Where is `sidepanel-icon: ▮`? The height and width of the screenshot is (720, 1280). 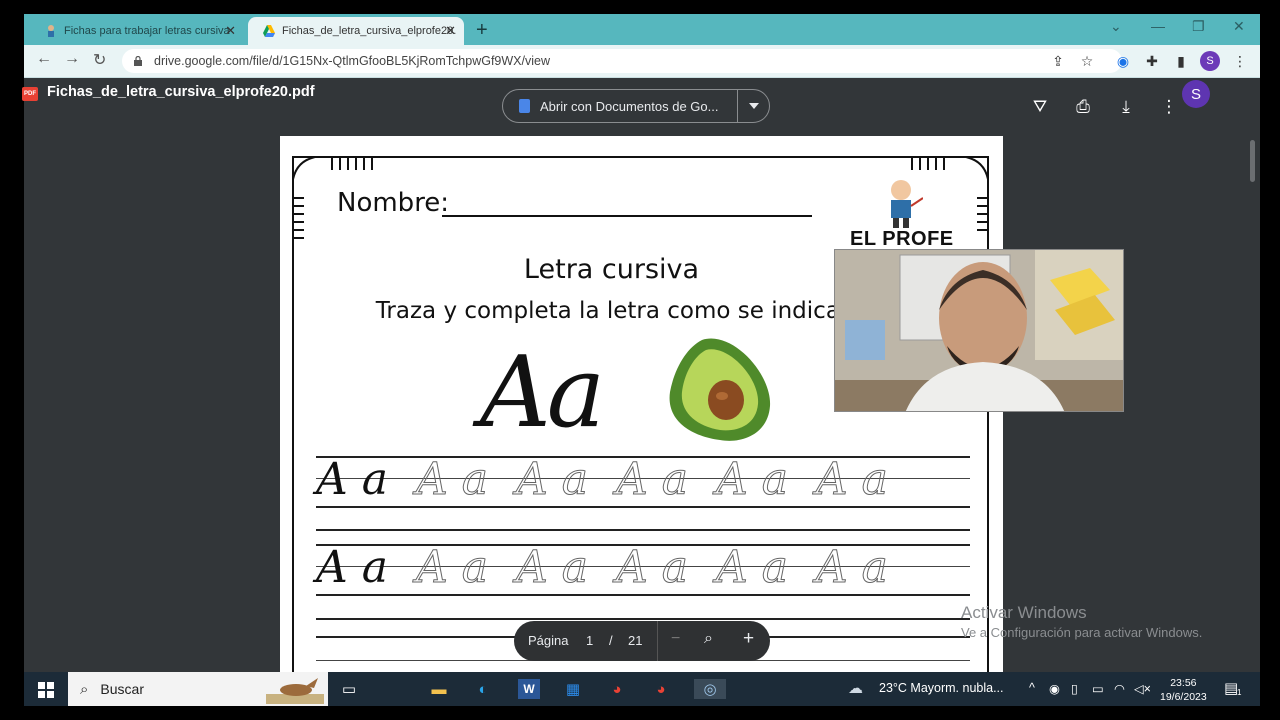 sidepanel-icon: ▮ is located at coordinates (1181, 61).